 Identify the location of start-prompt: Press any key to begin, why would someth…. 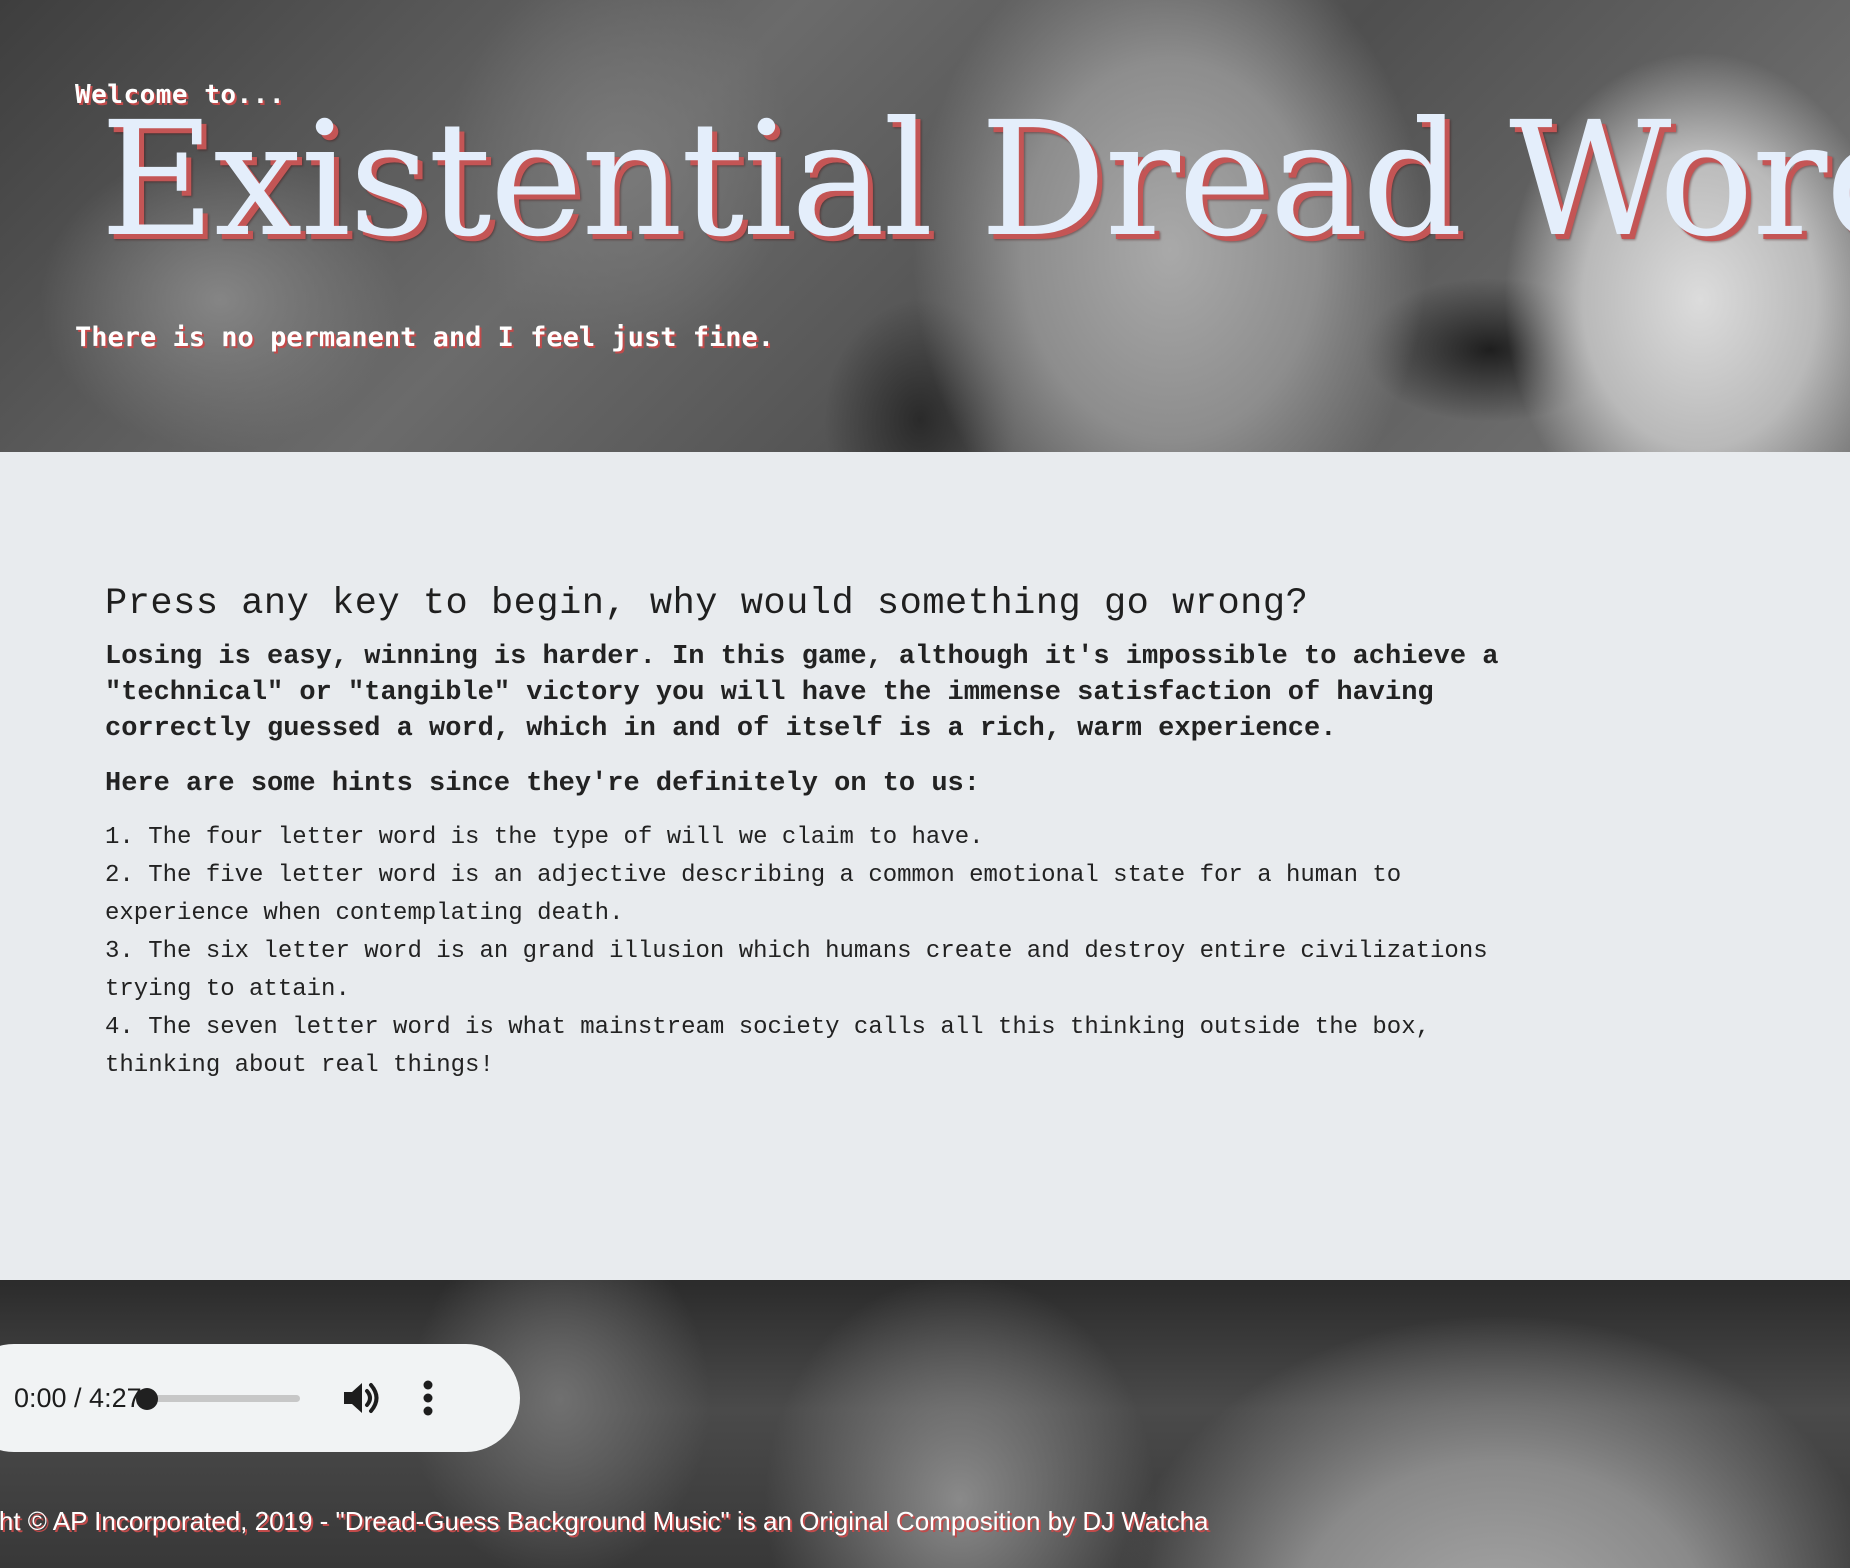
(707, 604).